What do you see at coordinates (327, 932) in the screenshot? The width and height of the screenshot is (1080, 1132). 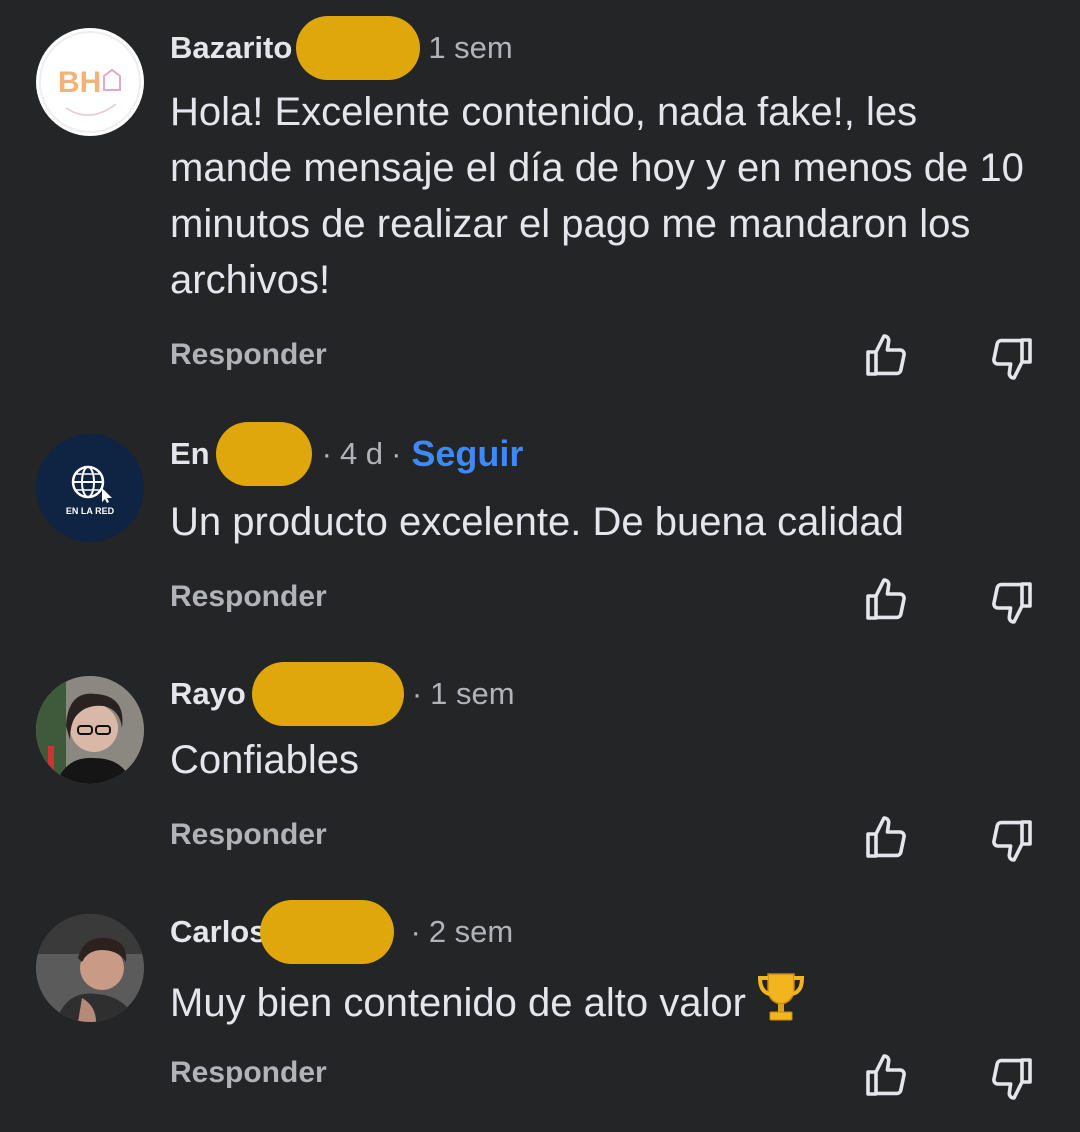 I see `redacted-name` at bounding box center [327, 932].